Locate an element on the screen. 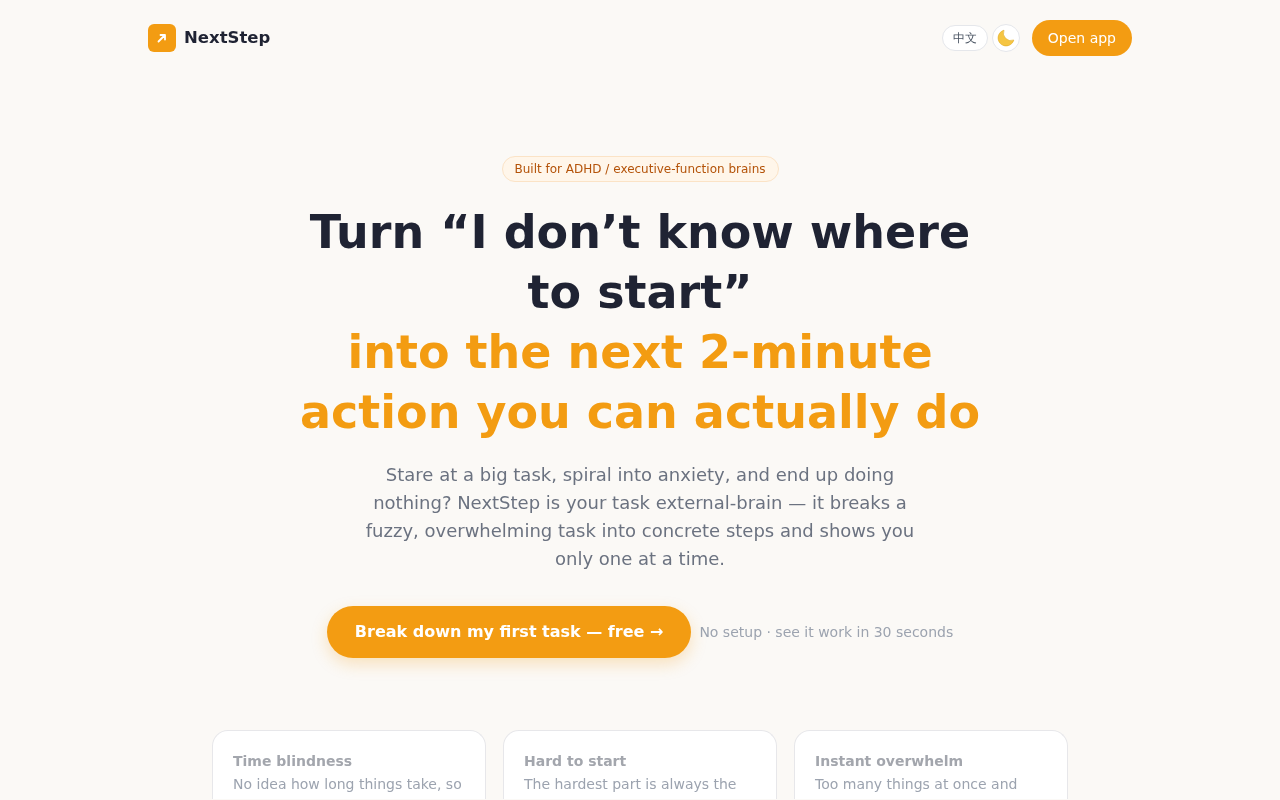 This screenshot has height=800, width=1280. cta-note: No setup · see it work in 30 seconds is located at coordinates (826, 632).